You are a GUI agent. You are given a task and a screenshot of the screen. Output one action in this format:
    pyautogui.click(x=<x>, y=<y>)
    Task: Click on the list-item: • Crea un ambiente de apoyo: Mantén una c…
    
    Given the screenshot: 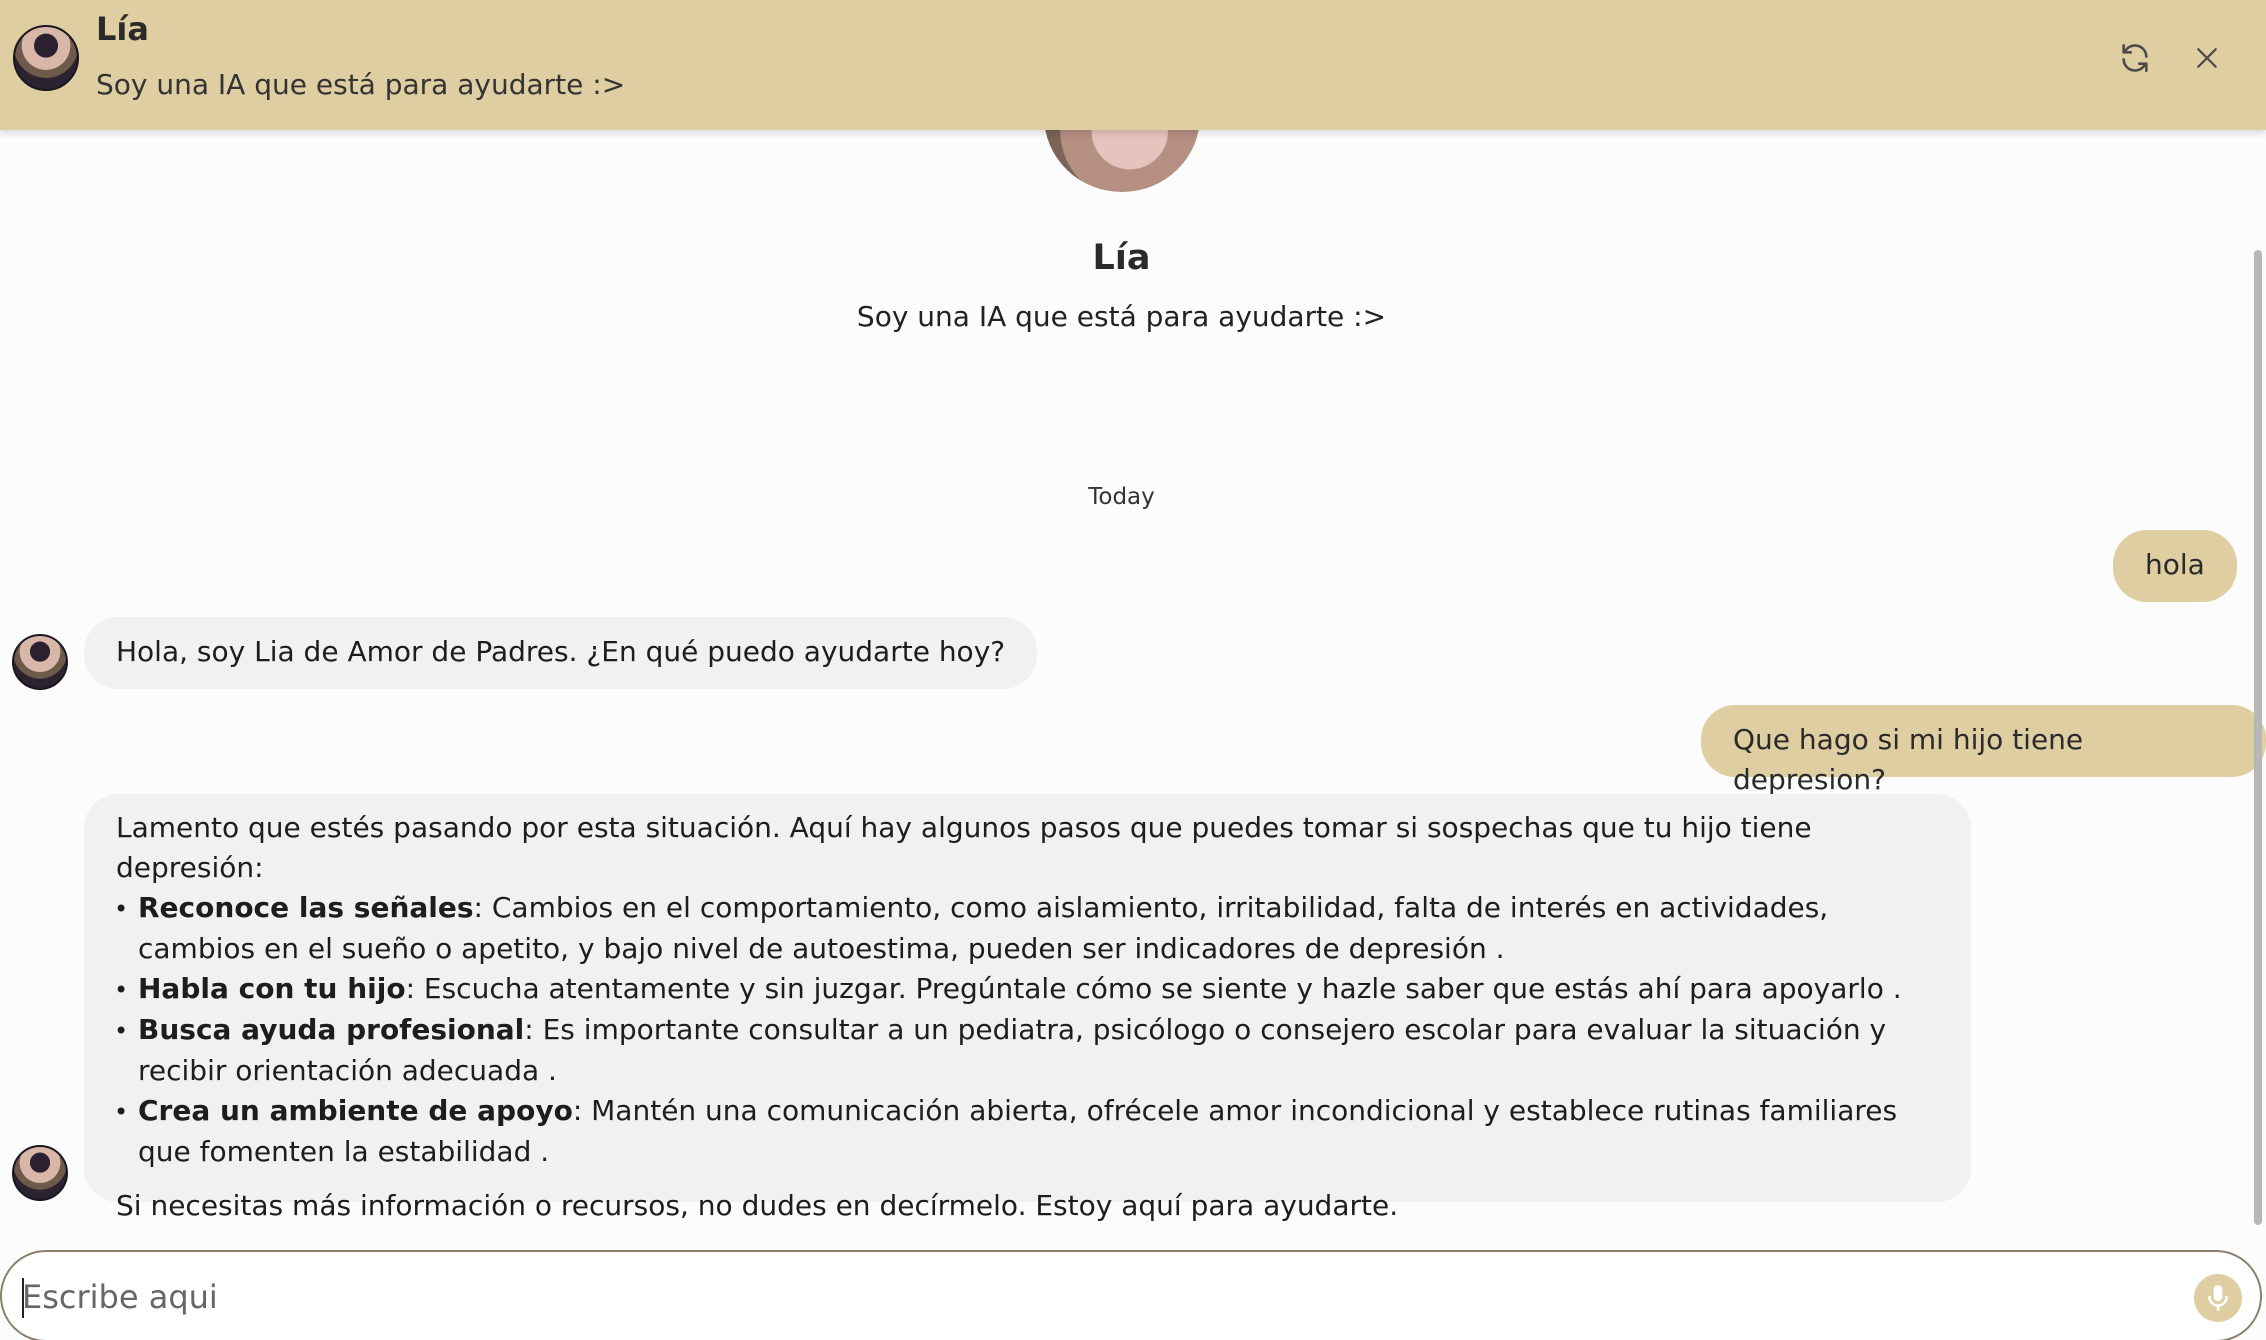 What is the action you would take?
    pyautogui.click(x=1019, y=1131)
    